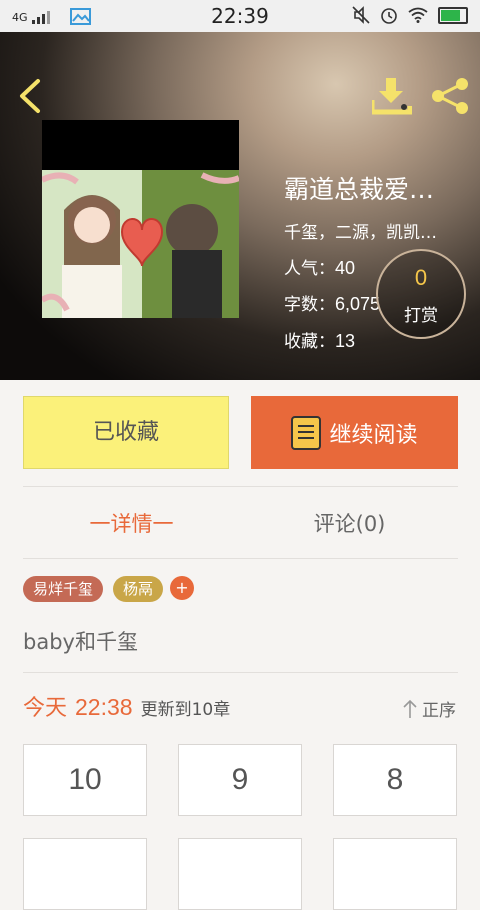 The width and height of the screenshot is (480, 910). I want to click on favorites-row: 收藏：13, so click(319, 339).